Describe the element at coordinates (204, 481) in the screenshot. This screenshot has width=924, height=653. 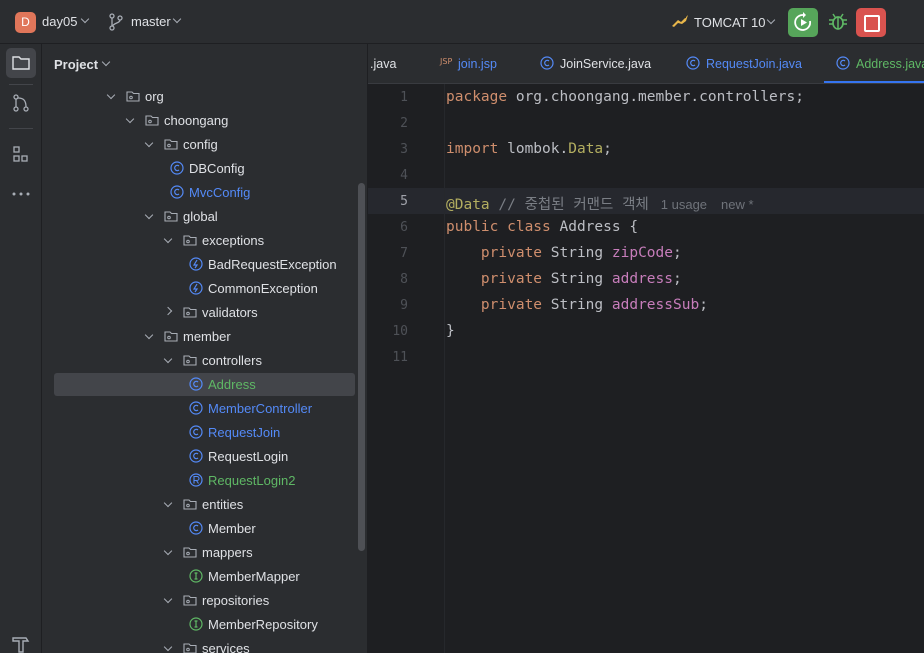
I see `tree-node-requestlogin2: RequestLogin2` at that location.